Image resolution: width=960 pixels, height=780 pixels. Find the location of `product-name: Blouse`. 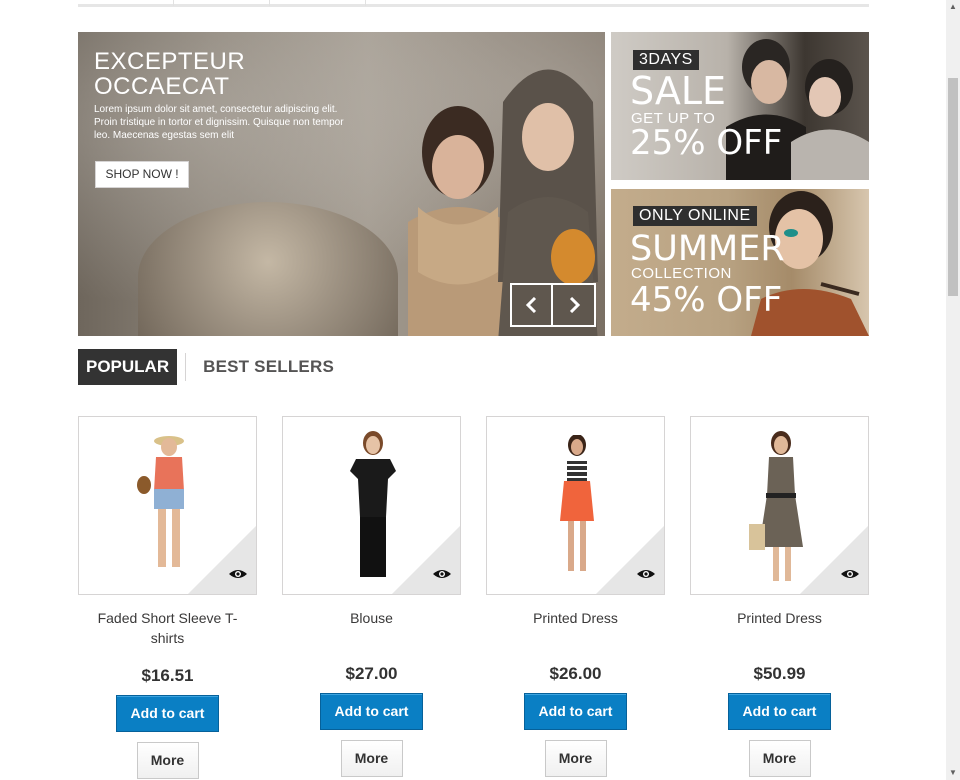

product-name: Blouse is located at coordinates (371, 618).